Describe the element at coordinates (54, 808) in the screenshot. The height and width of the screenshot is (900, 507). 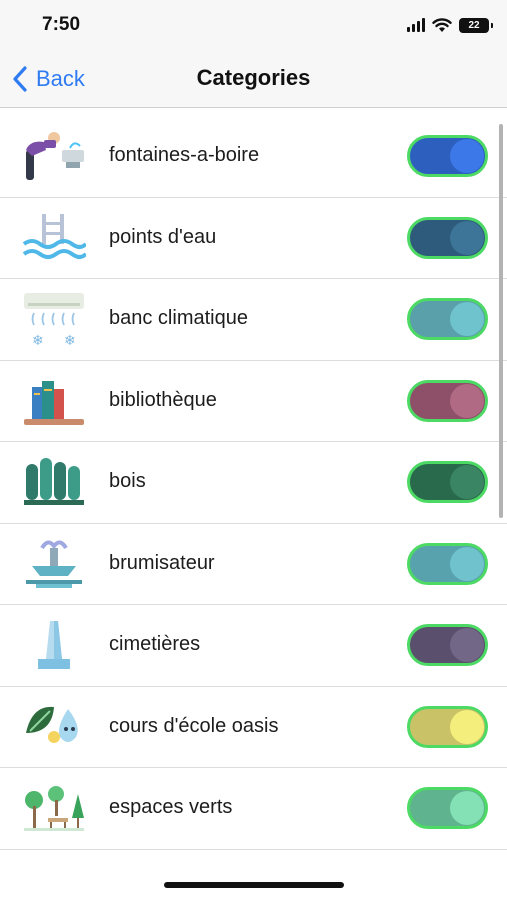
I see `park-icon` at that location.